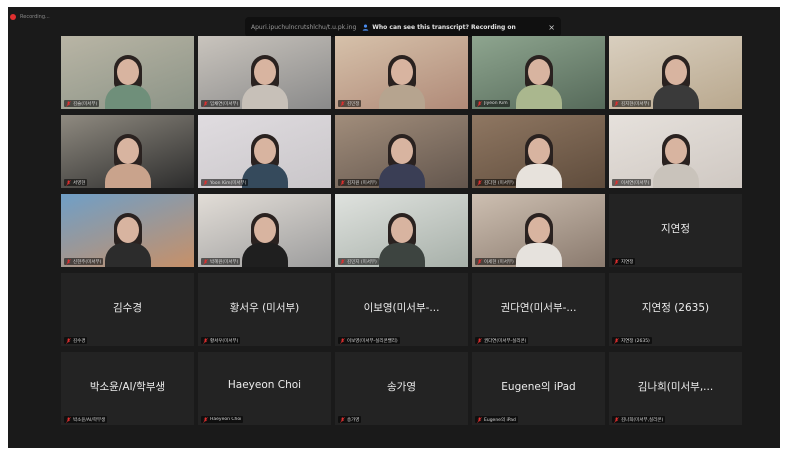  What do you see at coordinates (221, 103) in the screenshot?
I see `participant-name-label: 임채연(미서부)` at bounding box center [221, 103].